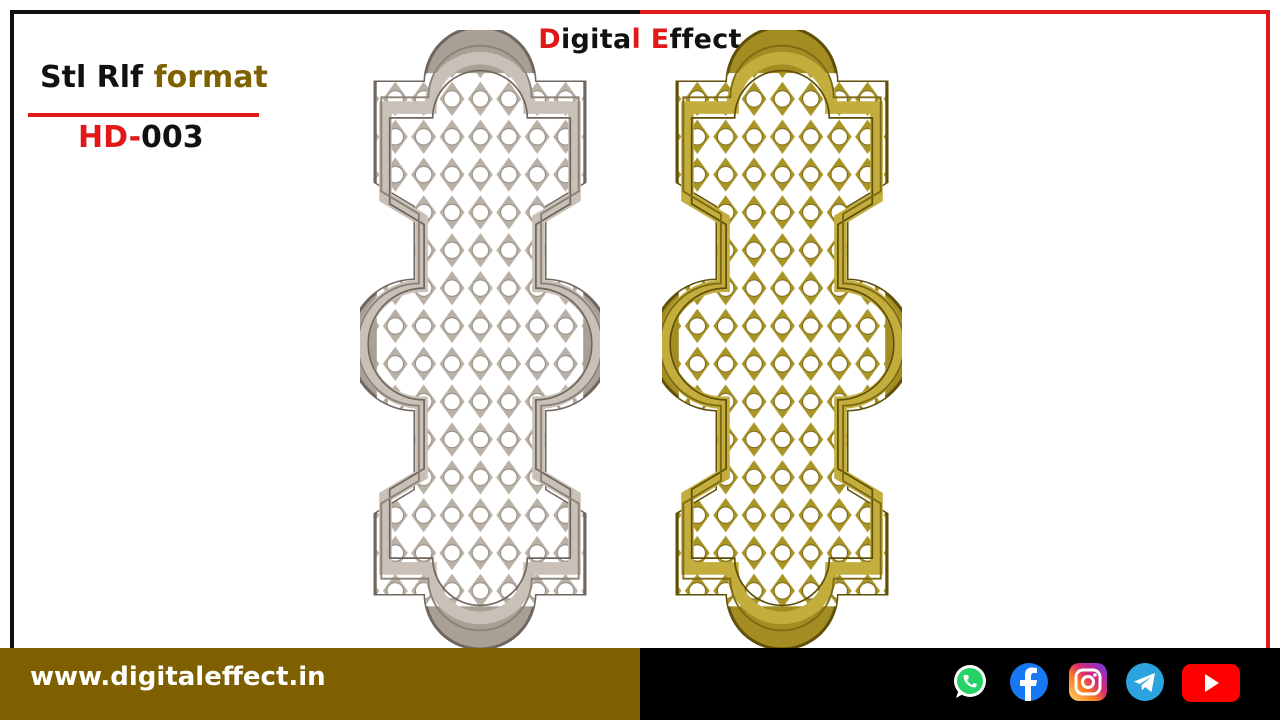  I want to click on whatsapp-icon, so click(970, 682).